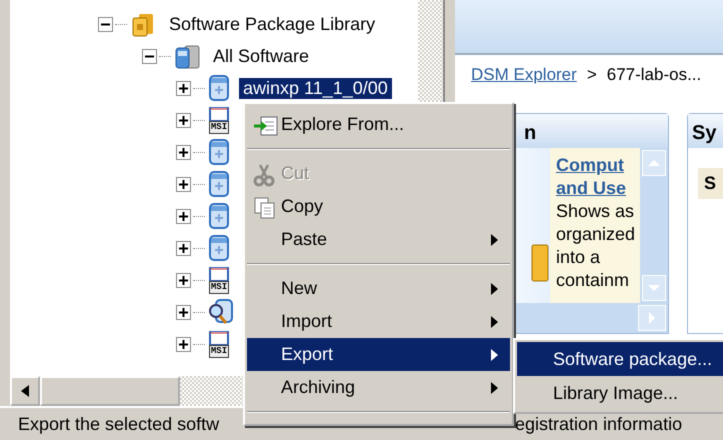  What do you see at coordinates (596, 234) in the screenshot?
I see `panel-text-line: organized` at bounding box center [596, 234].